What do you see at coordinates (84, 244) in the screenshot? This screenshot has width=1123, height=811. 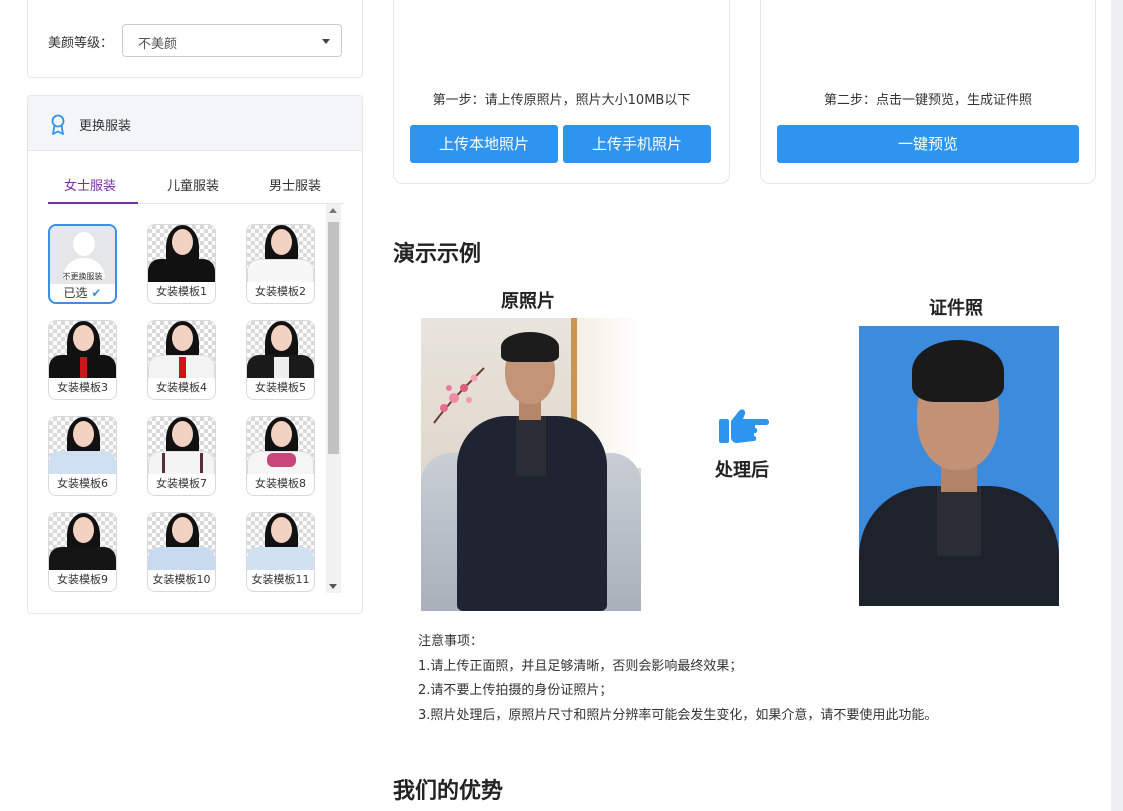 I see `avatar-head-shape` at bounding box center [84, 244].